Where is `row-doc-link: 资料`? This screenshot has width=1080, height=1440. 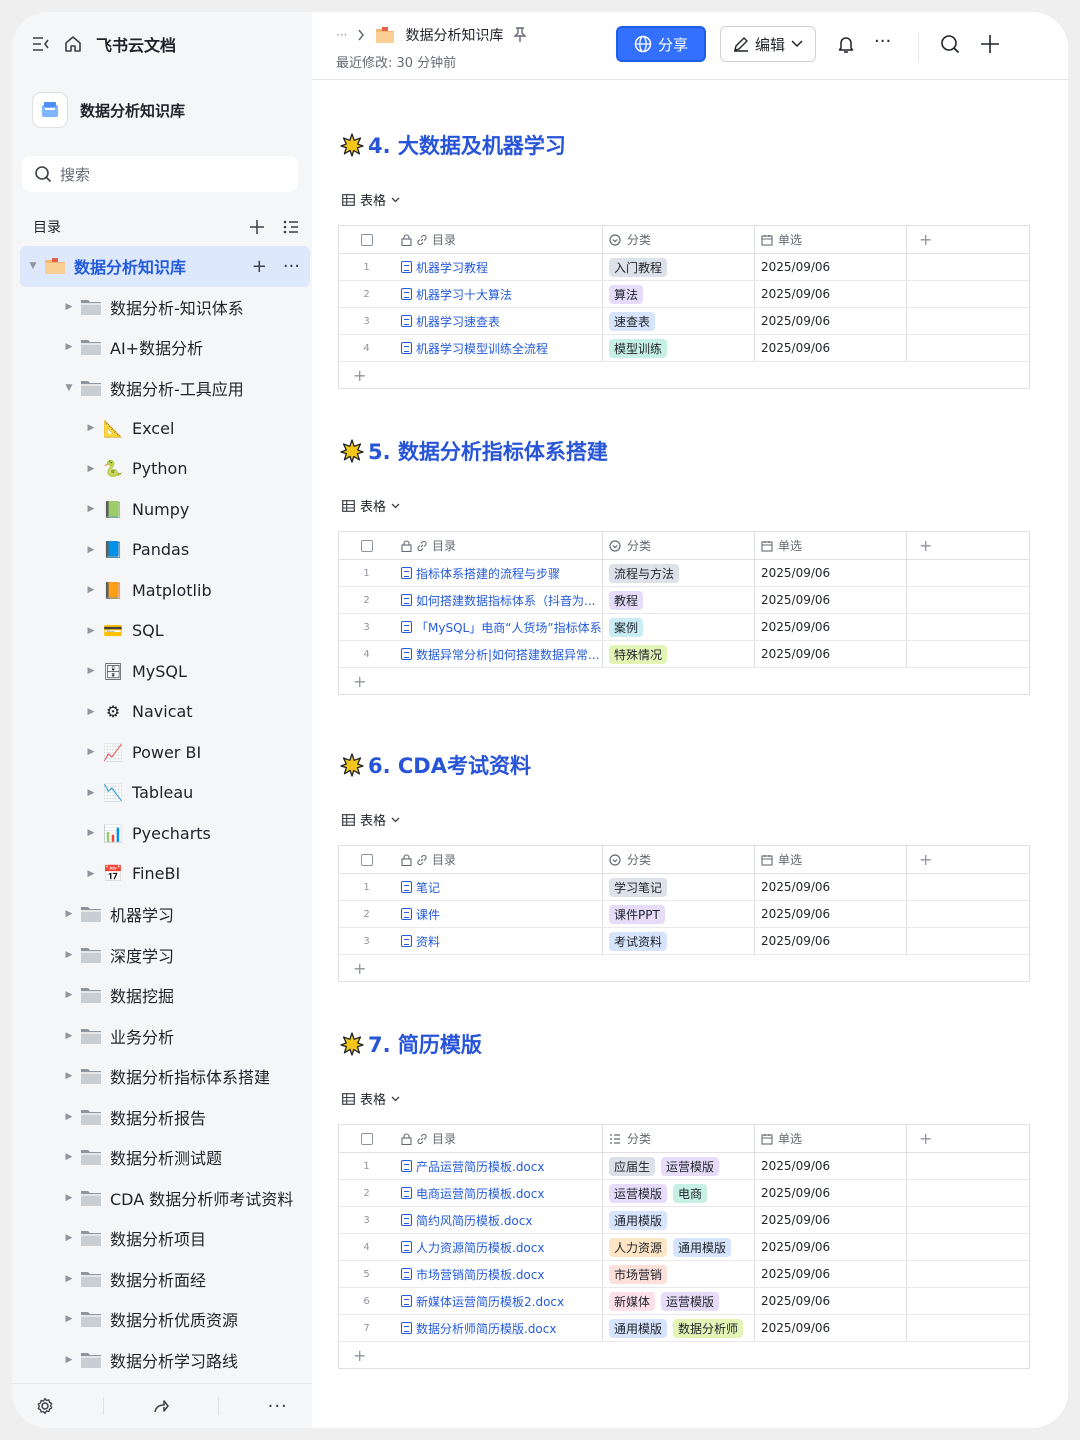
row-doc-link: 资料 is located at coordinates (499, 941).